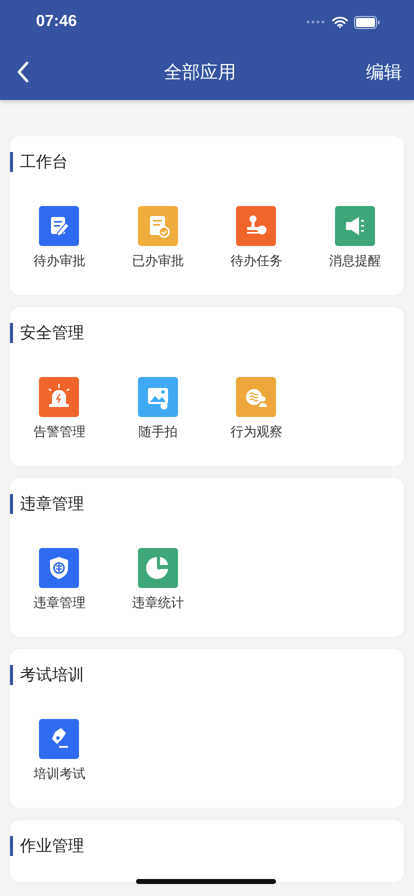 Image resolution: width=414 pixels, height=896 pixels. What do you see at coordinates (23, 72) in the screenshot?
I see `back-icon` at bounding box center [23, 72].